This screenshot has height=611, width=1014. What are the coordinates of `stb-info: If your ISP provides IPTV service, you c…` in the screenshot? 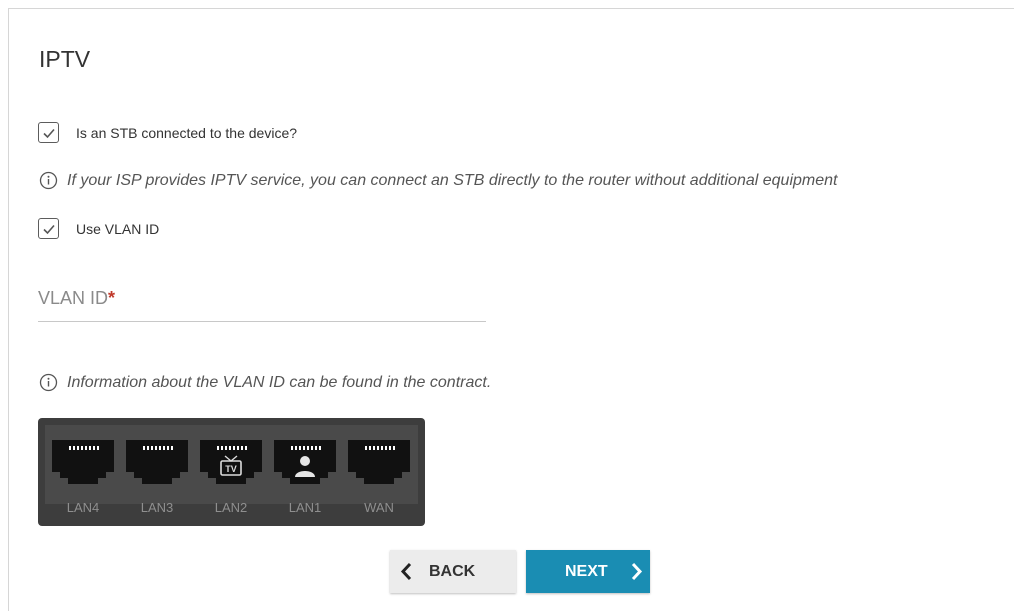 It's located at (438, 180).